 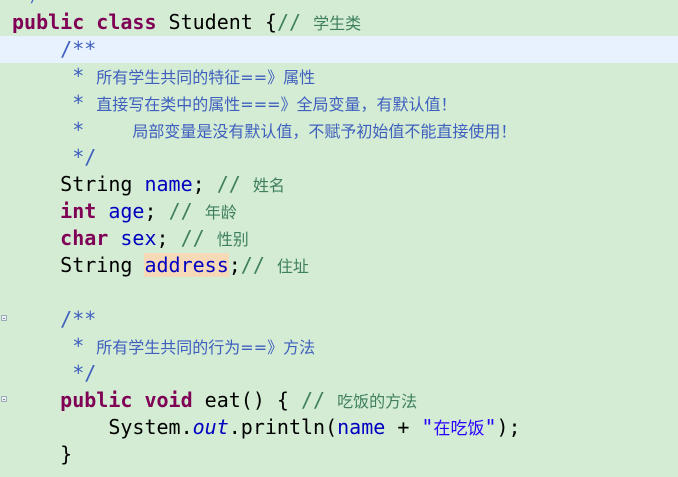 I want to click on operator: +, so click(x=403, y=427).